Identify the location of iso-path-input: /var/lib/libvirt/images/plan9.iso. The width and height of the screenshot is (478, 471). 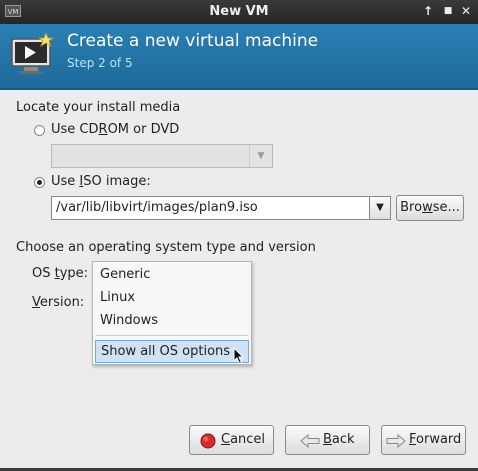
(210, 208).